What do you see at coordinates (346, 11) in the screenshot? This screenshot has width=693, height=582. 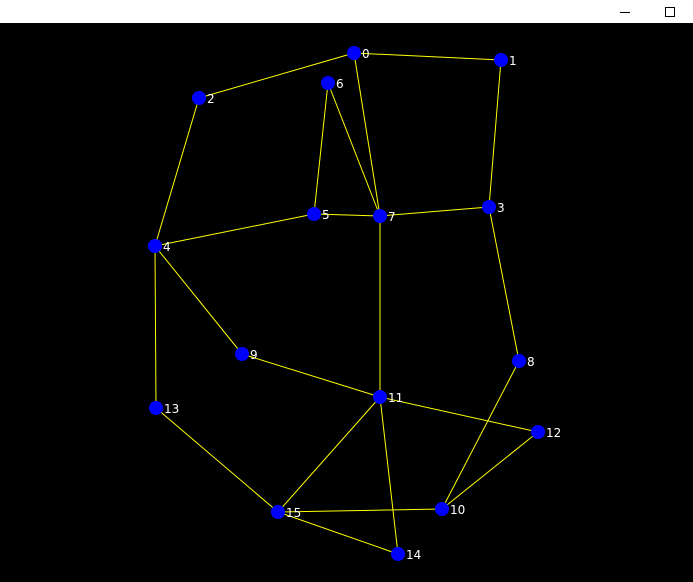 I see `title-bar` at bounding box center [346, 11].